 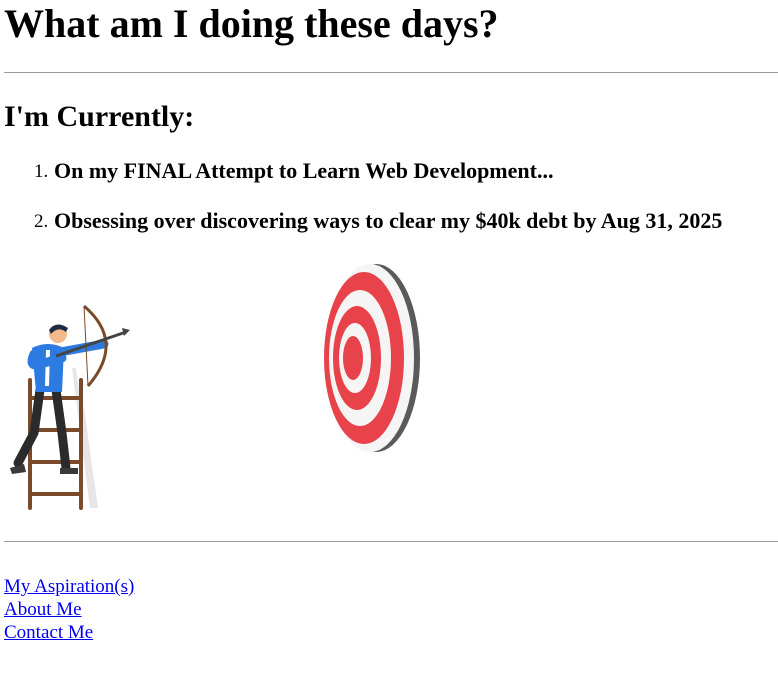 I want to click on footer-nav: My Aspiration(s) About Me Contact Me, so click(x=69, y=609).